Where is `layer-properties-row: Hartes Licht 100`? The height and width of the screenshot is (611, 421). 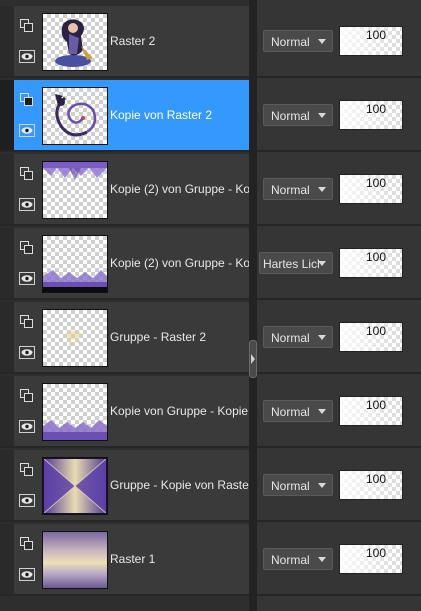
layer-properties-row: Hartes Licht 100 is located at coordinates (339, 264).